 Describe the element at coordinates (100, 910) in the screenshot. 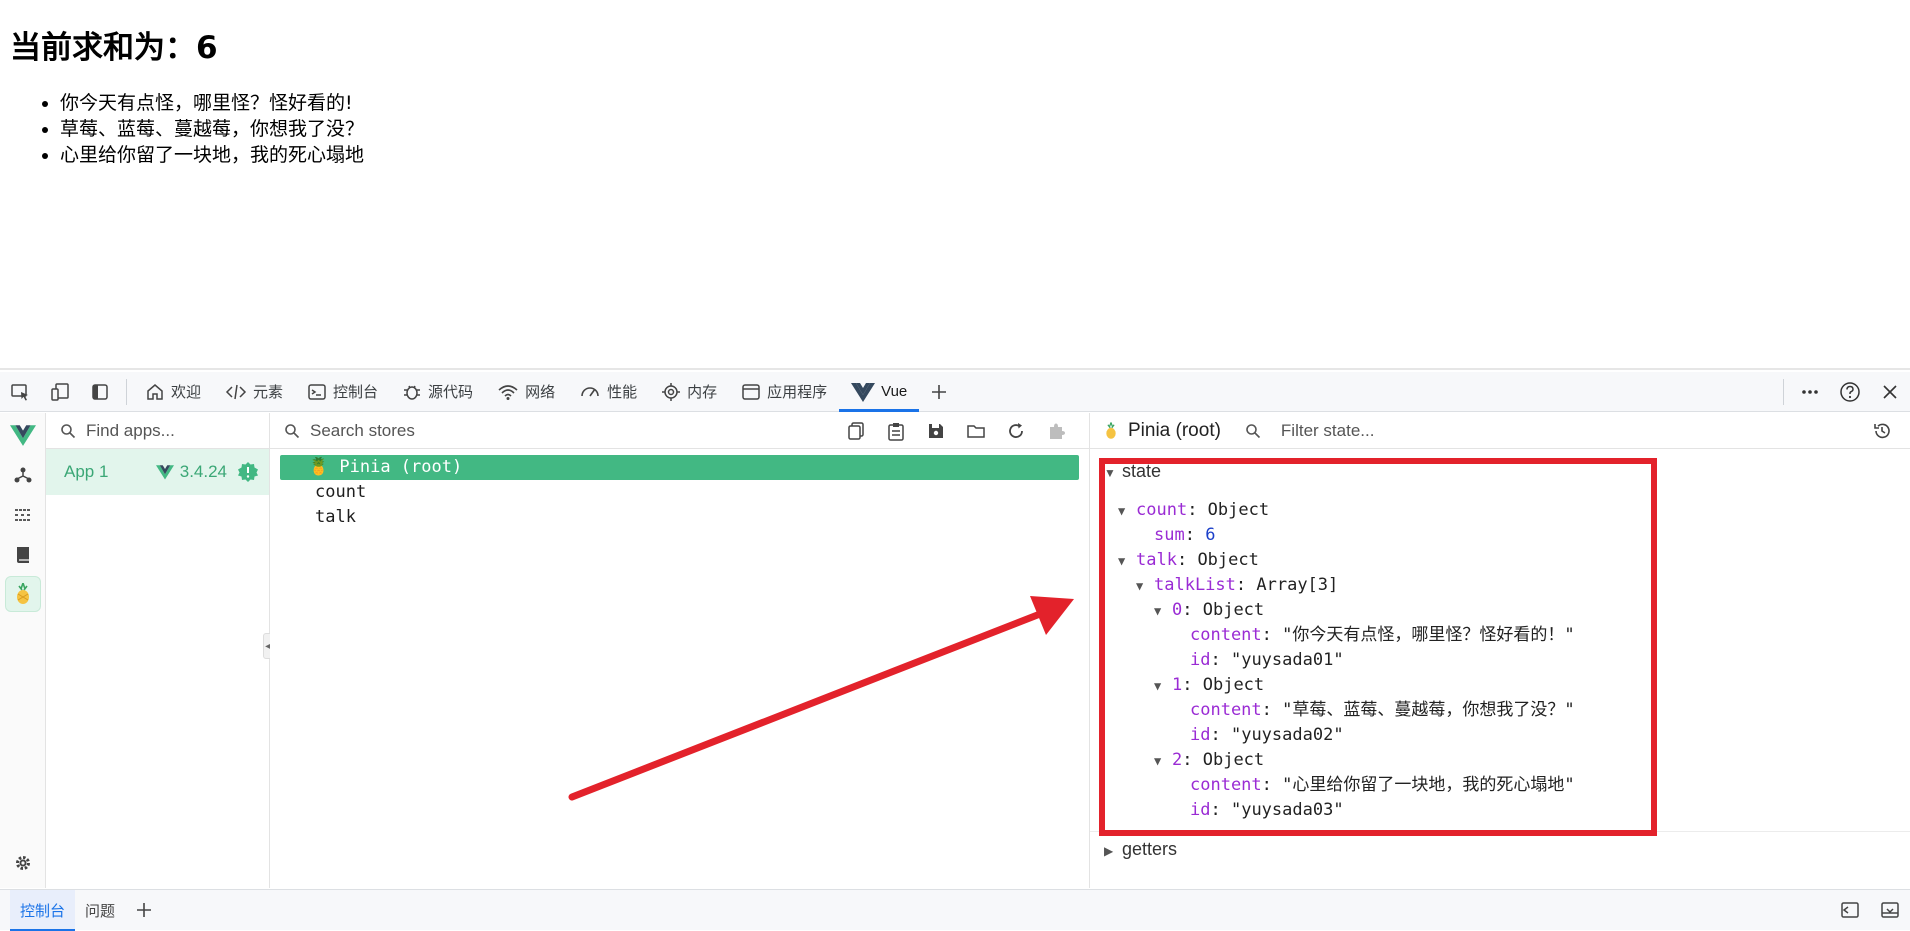

I see `drawer-tab-issues: 问题` at that location.